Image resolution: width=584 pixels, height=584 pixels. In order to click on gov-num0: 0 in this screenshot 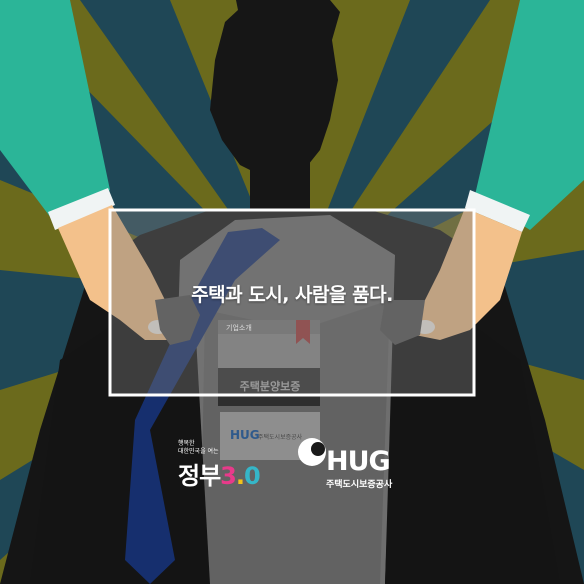, I will do `click(252, 476)`.